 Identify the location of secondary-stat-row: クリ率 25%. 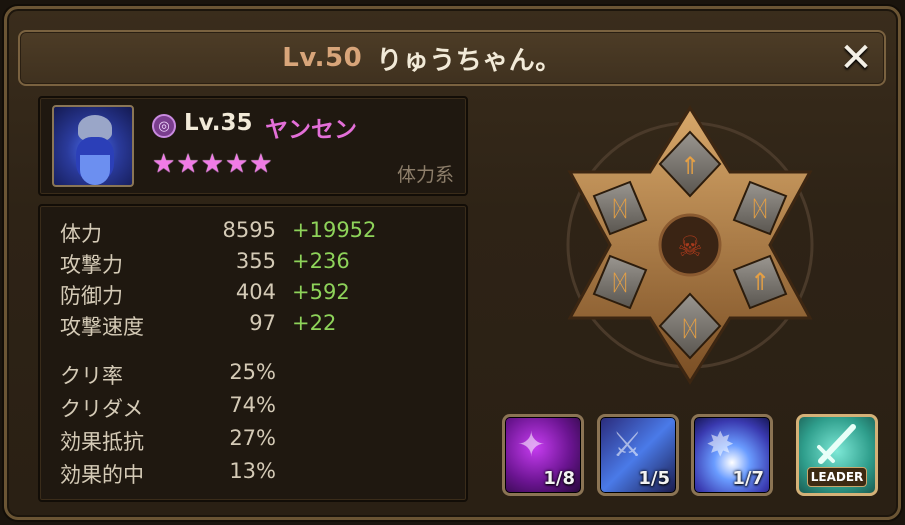
(253, 375).